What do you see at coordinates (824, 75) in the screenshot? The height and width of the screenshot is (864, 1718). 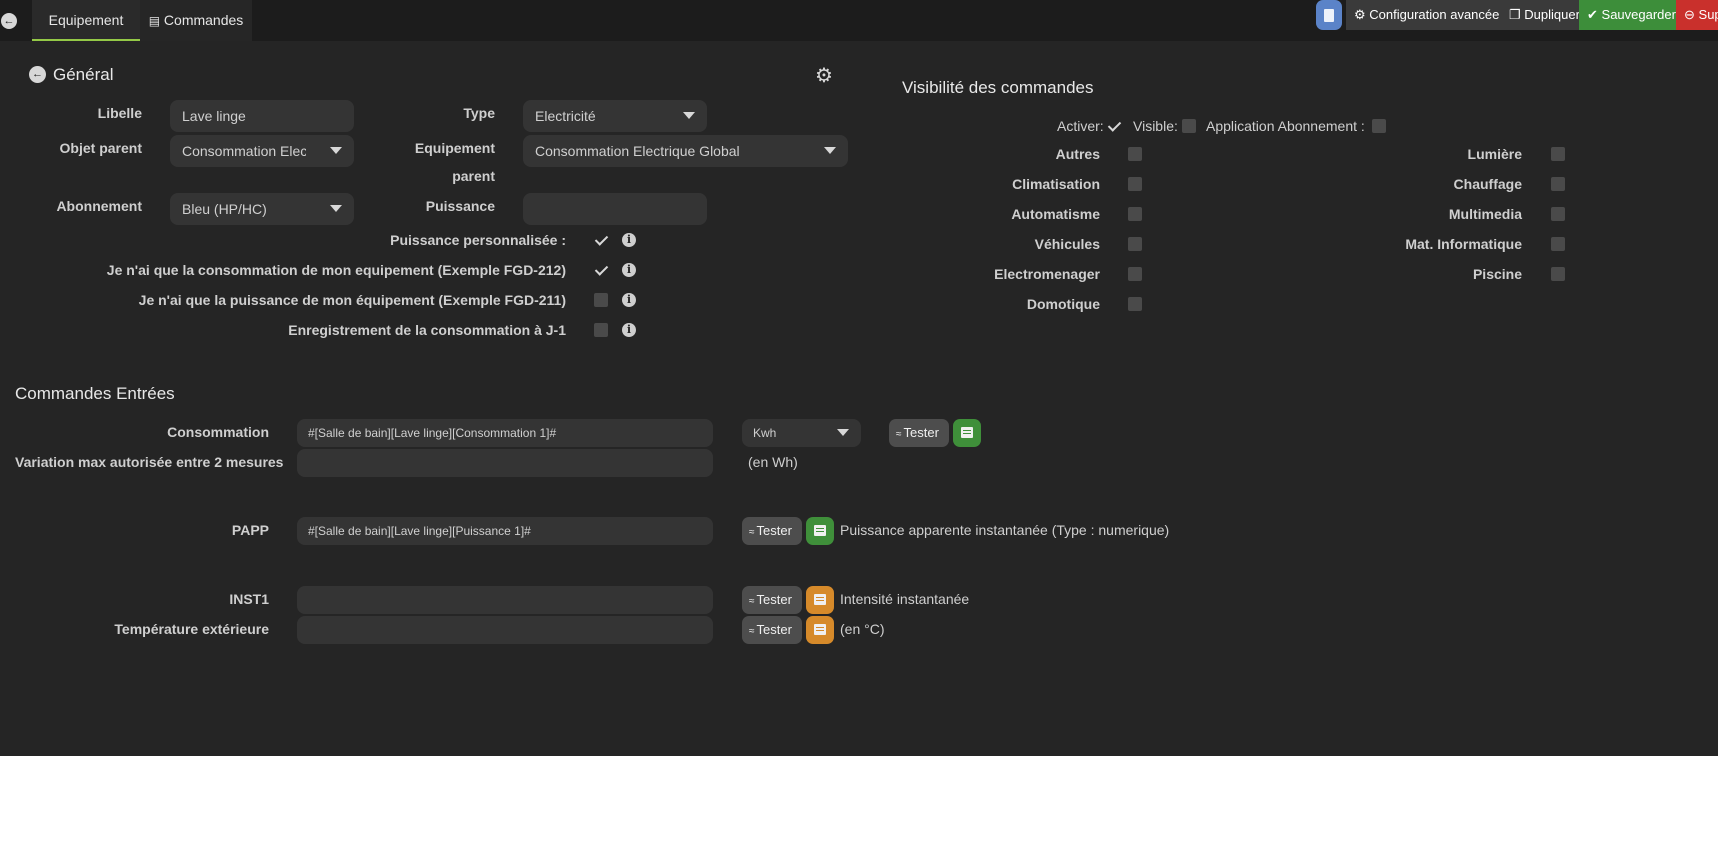 I see `gears-icon: ⚙` at bounding box center [824, 75].